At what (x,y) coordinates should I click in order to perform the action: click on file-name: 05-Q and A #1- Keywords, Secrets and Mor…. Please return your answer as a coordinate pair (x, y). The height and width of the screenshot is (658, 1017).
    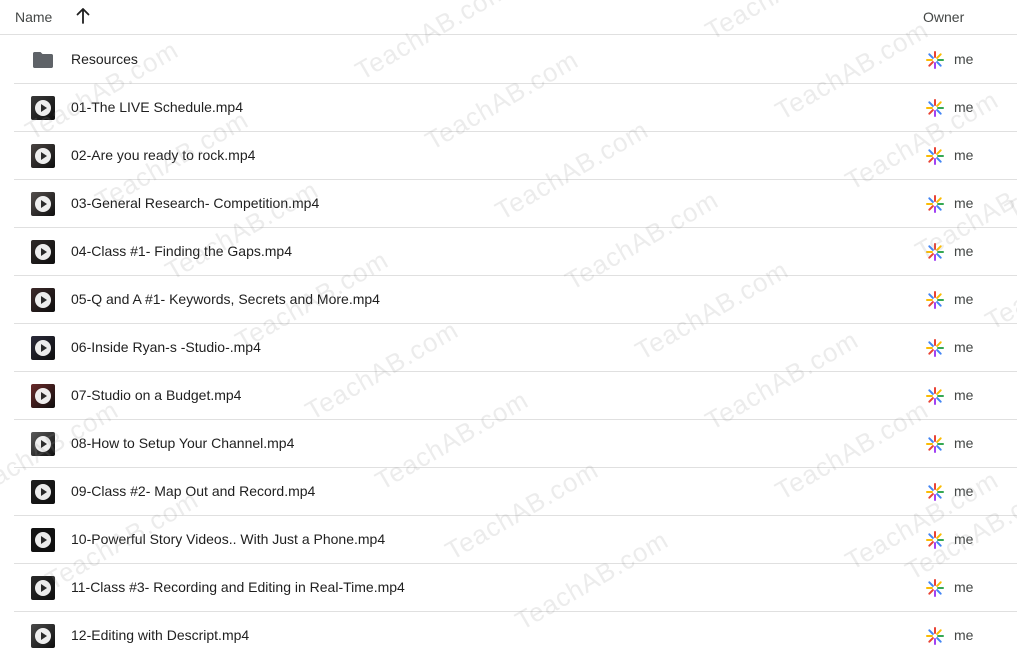
    Looking at the image, I should click on (225, 299).